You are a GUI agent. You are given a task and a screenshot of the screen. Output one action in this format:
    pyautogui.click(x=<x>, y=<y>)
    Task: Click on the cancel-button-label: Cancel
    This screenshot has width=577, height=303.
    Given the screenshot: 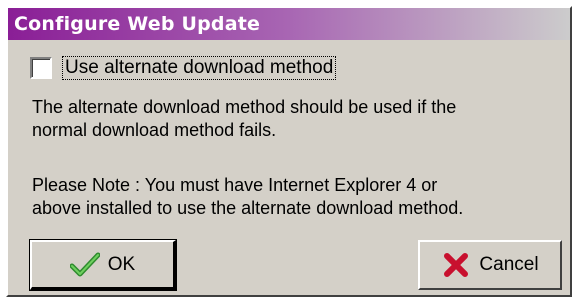 What is the action you would take?
    pyautogui.click(x=509, y=264)
    